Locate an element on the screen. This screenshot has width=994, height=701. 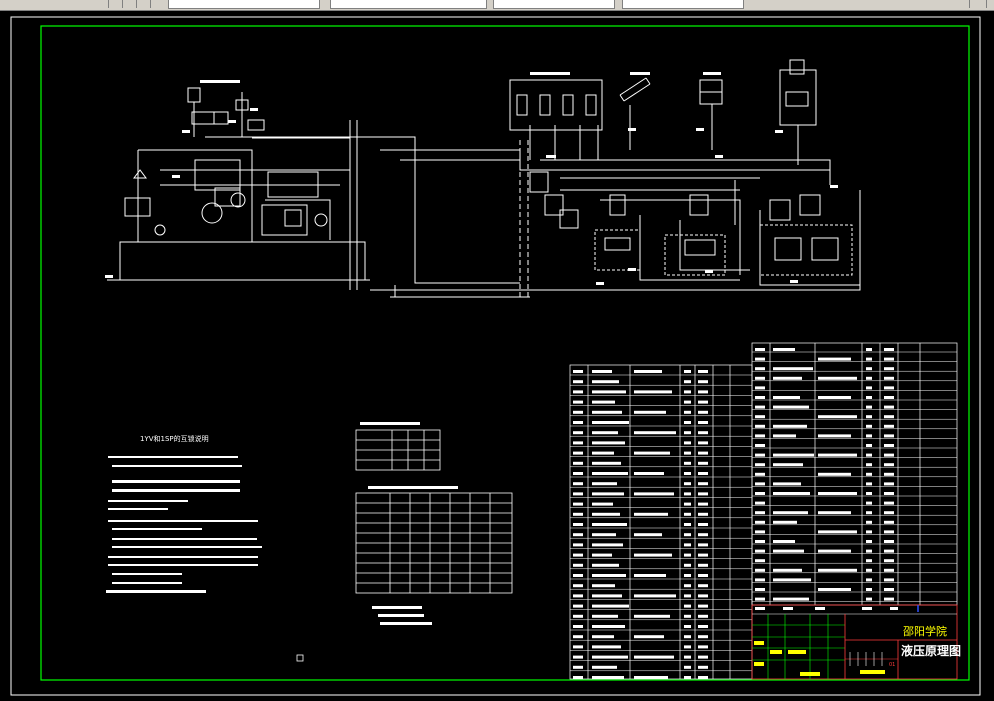
lineweight-dropdown is located at coordinates (683, 4).